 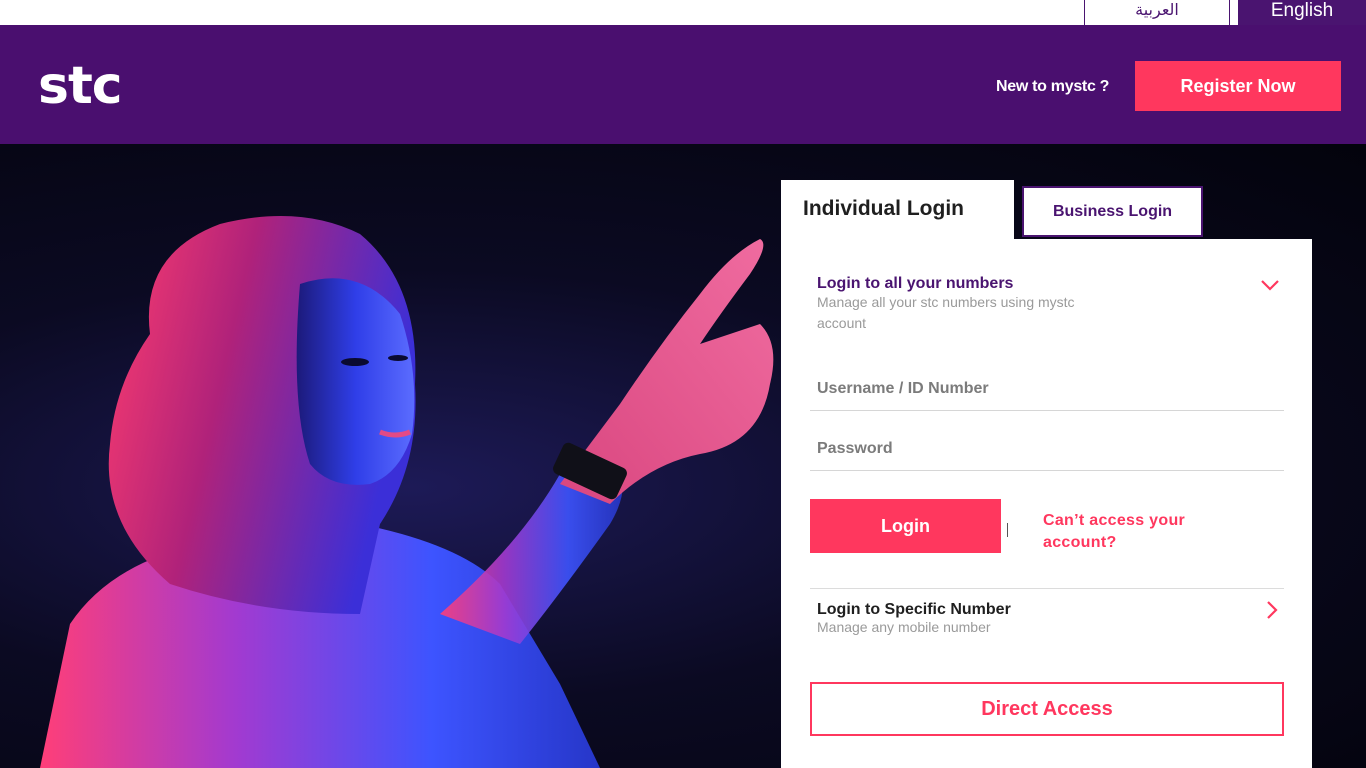 I want to click on new-user-prompt: New to mystc ?, so click(x=1053, y=86).